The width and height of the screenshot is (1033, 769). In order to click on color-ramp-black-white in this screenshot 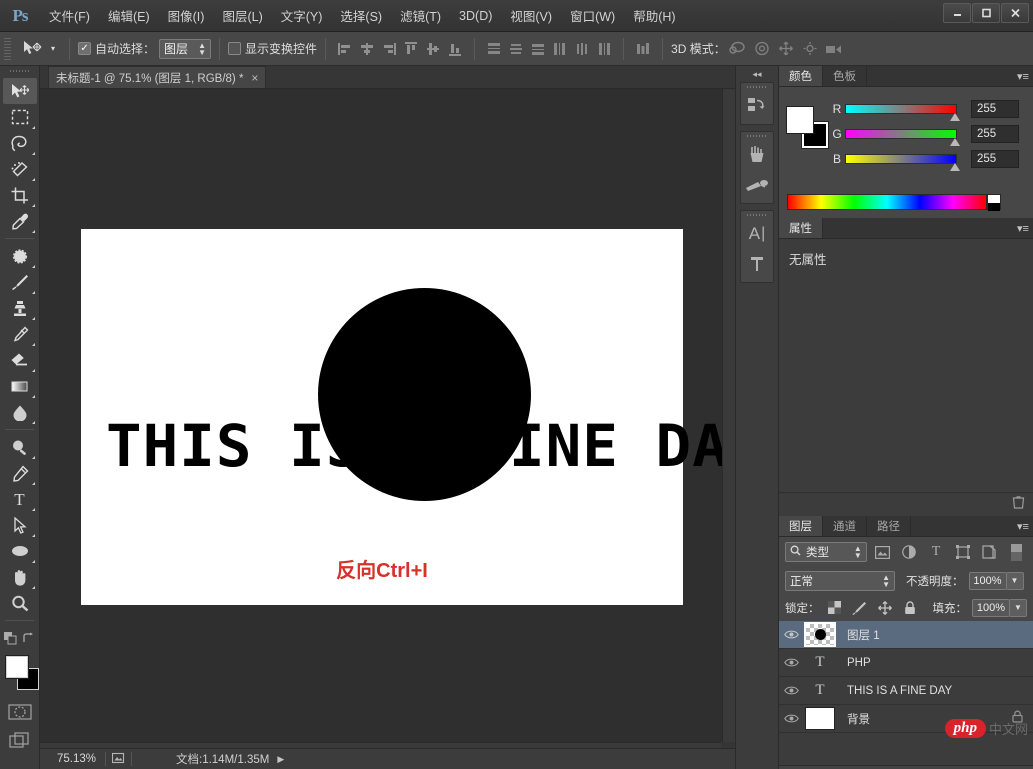, I will do `click(994, 202)`.